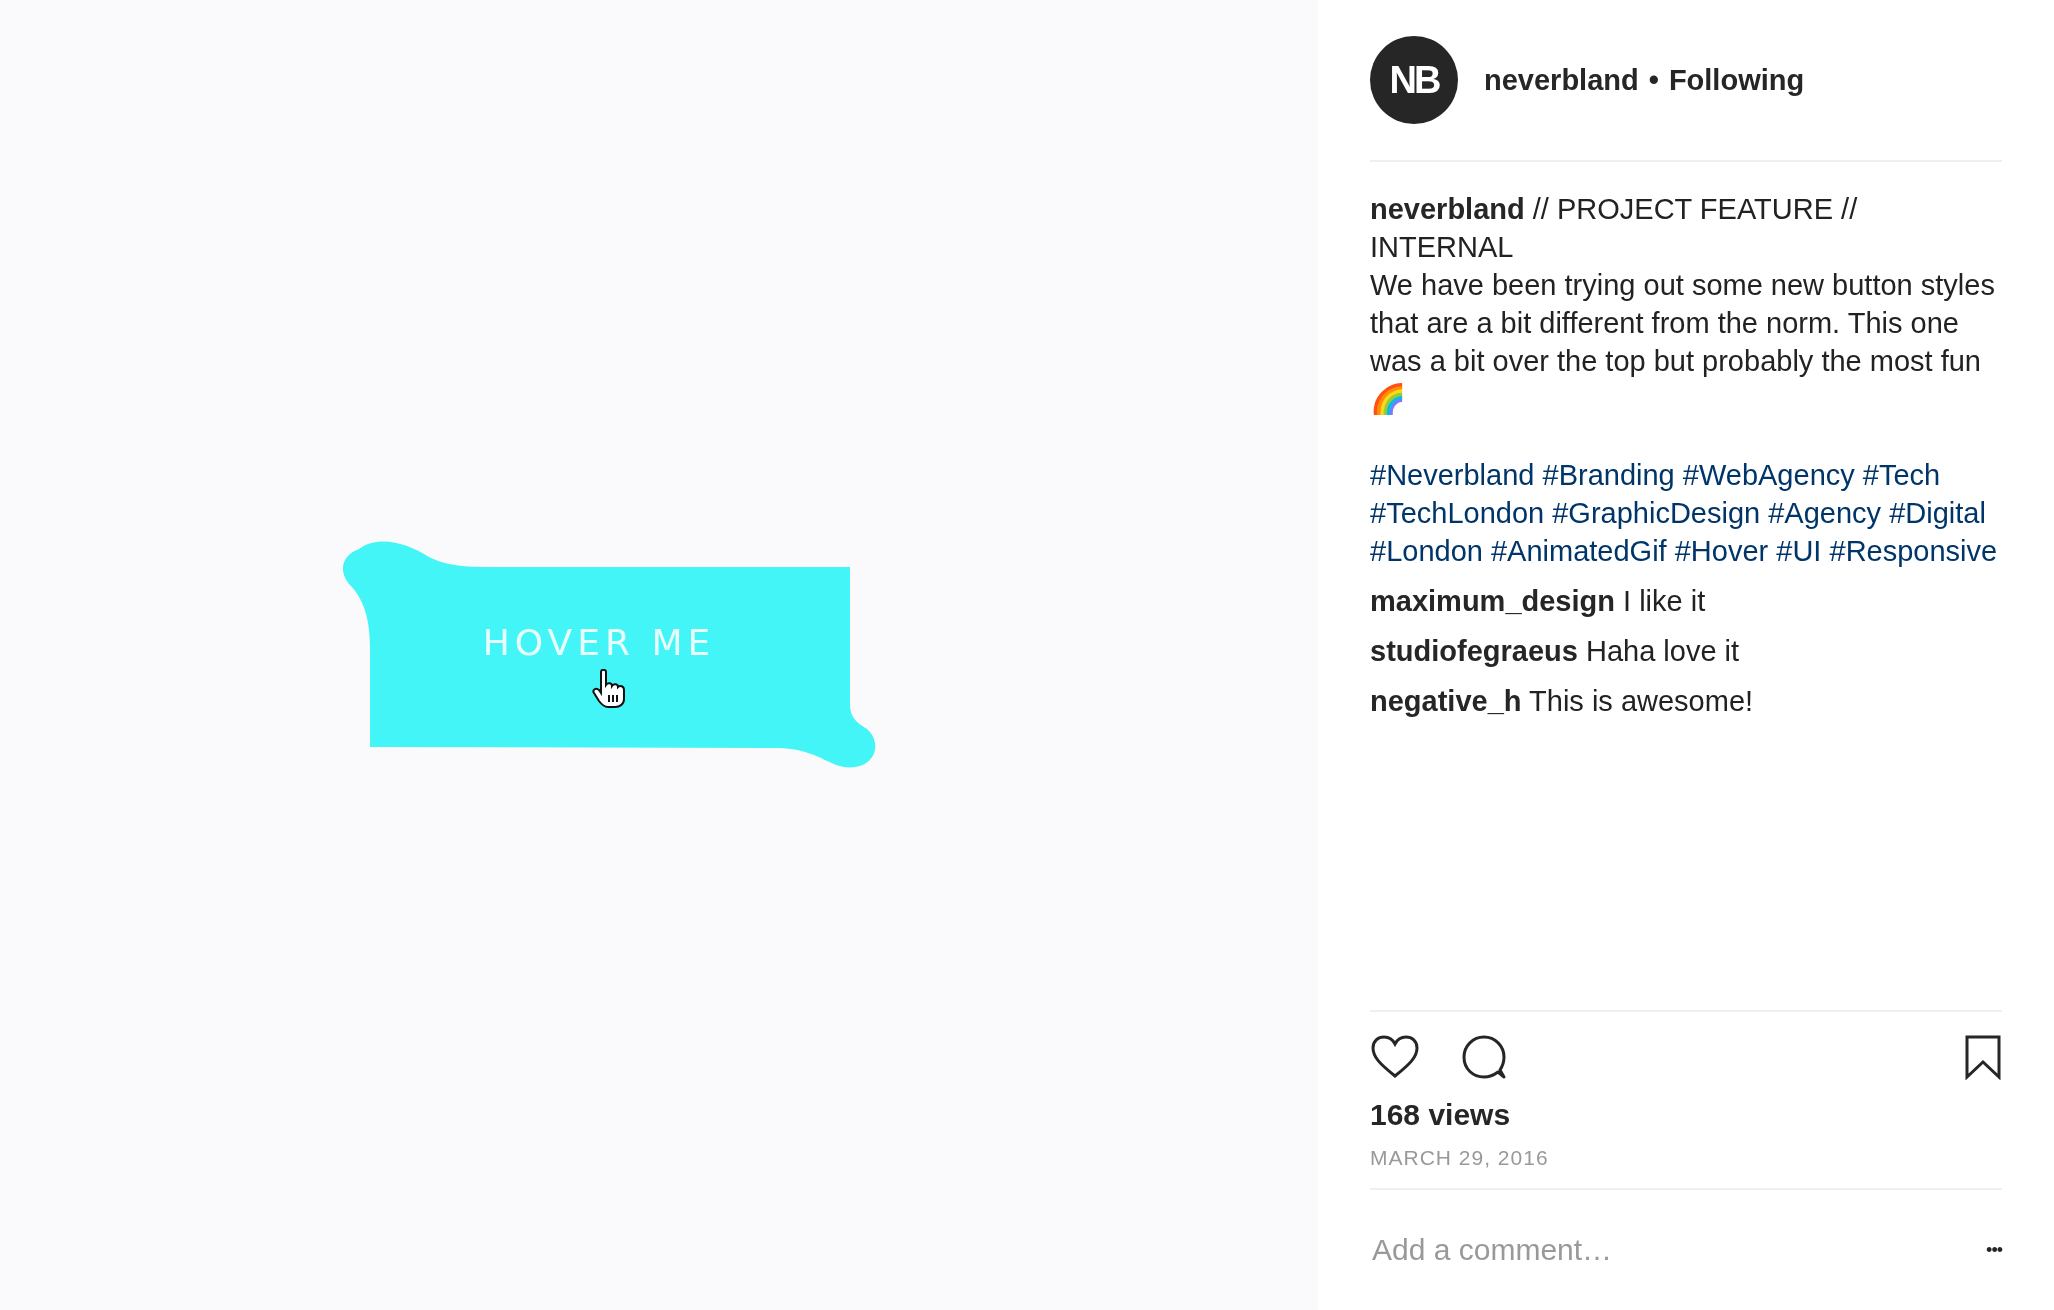  Describe the element at coordinates (1474, 651) in the screenshot. I see `username-link: studiofegraeus` at that location.